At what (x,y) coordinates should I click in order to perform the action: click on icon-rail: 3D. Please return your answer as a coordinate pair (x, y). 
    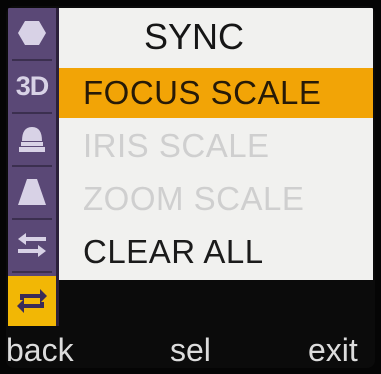
    Looking at the image, I should click on (33, 167).